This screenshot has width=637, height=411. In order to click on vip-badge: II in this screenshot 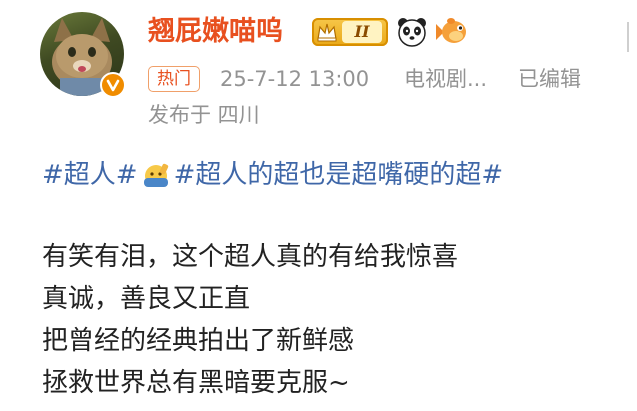, I will do `click(350, 32)`.